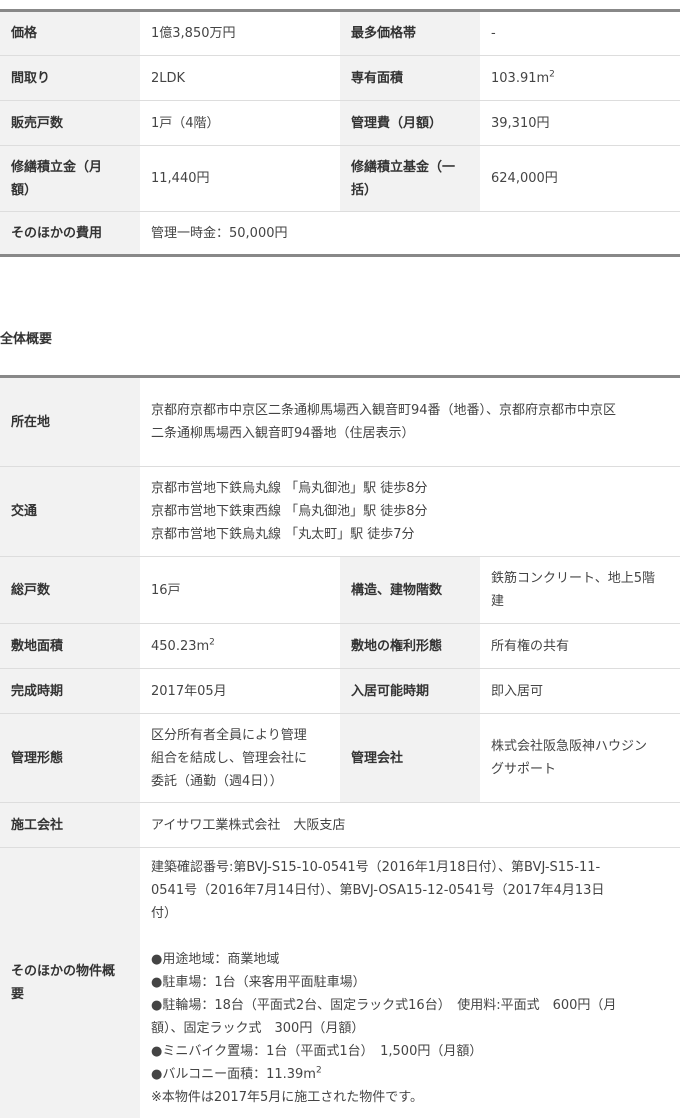  Describe the element at coordinates (70, 123) in the screenshot. I see `units-label: 販売戸数` at that location.